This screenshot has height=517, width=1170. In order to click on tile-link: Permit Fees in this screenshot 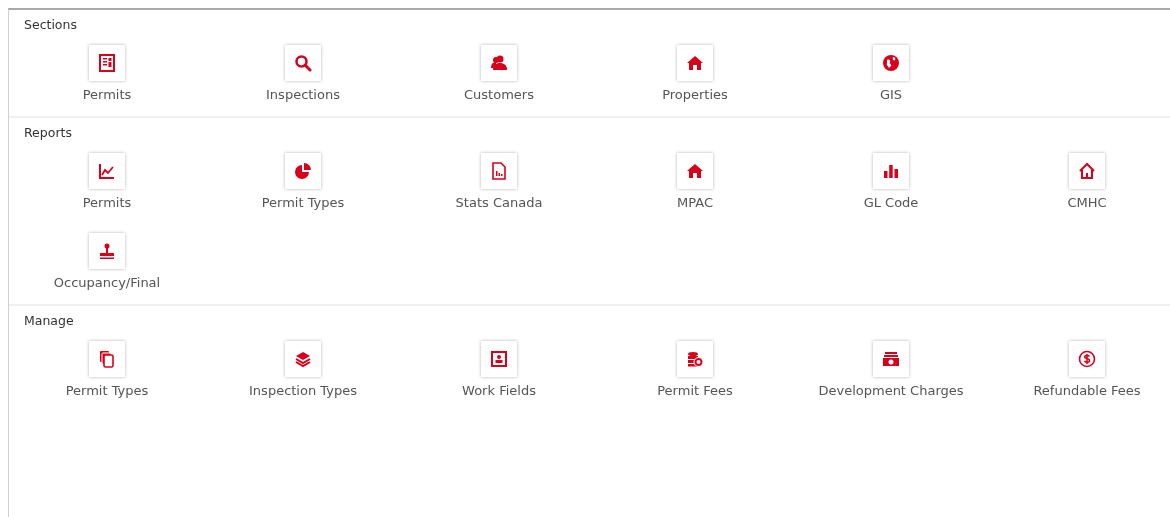, I will do `click(695, 390)`.